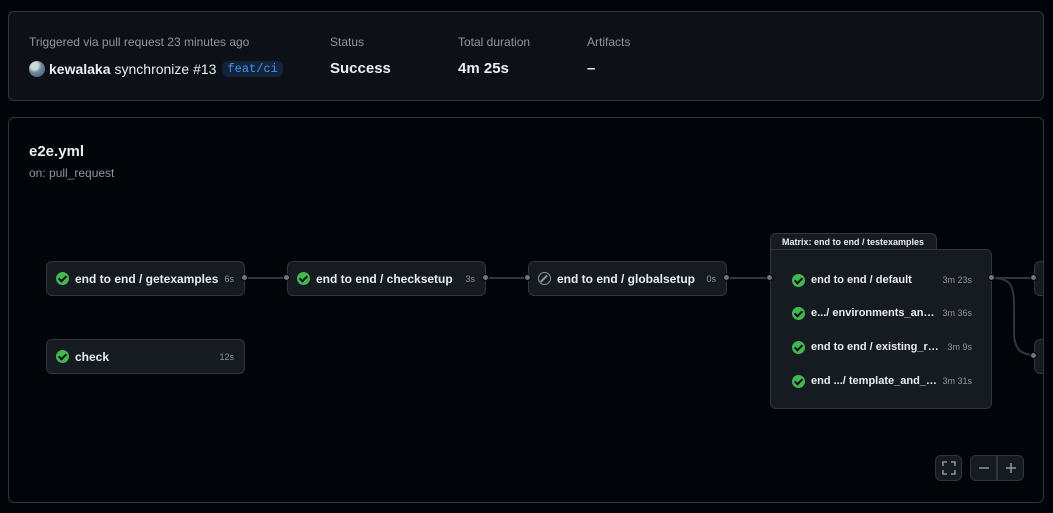 The image size is (1053, 513). I want to click on job-duration: 6s, so click(229, 278).